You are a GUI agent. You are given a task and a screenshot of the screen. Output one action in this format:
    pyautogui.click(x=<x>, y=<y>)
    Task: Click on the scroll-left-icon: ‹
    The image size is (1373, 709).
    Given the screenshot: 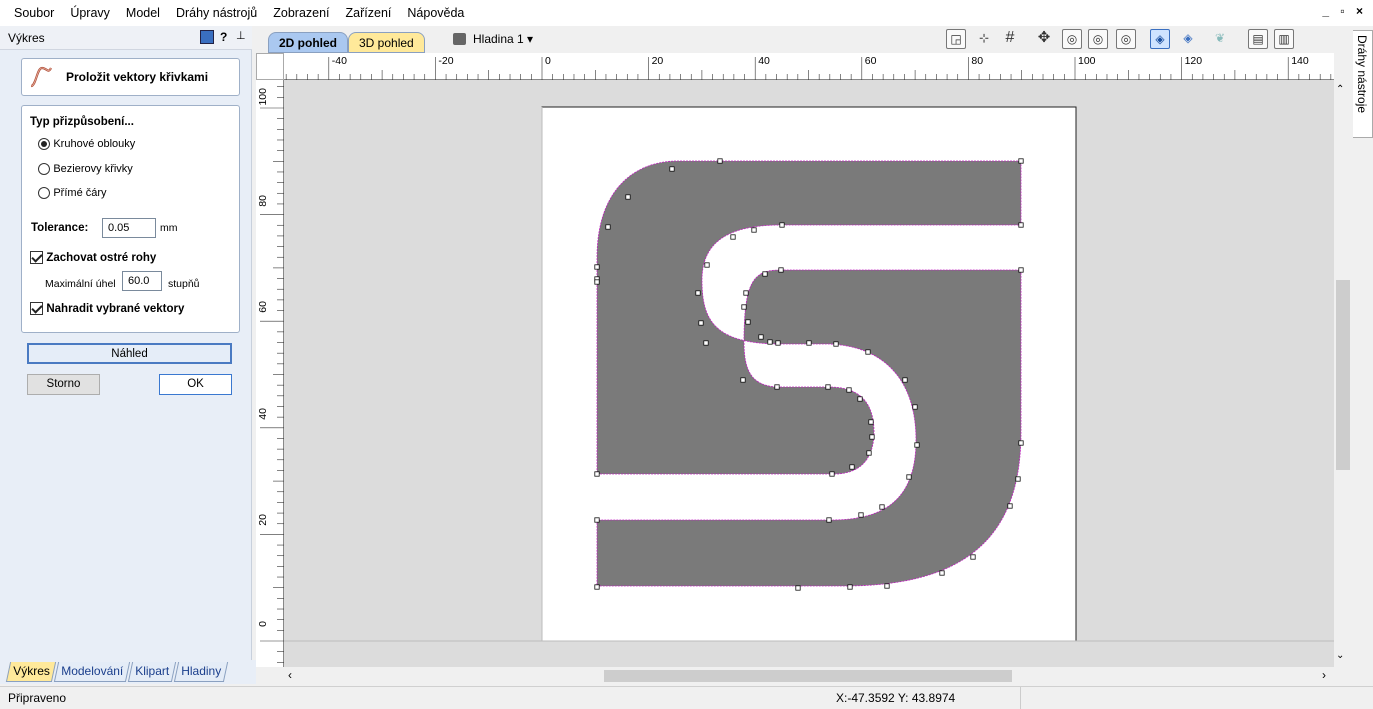 What is the action you would take?
    pyautogui.click(x=290, y=675)
    